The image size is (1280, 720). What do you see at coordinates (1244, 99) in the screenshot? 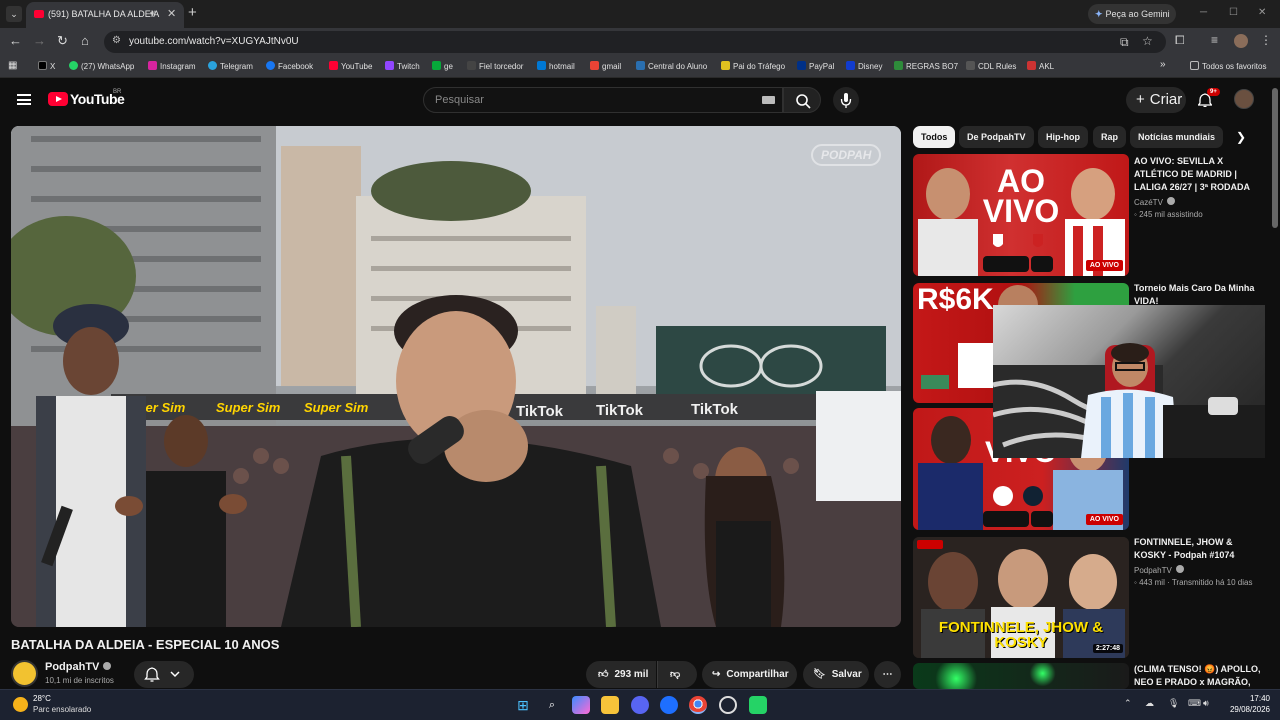
I see `user-avatar` at bounding box center [1244, 99].